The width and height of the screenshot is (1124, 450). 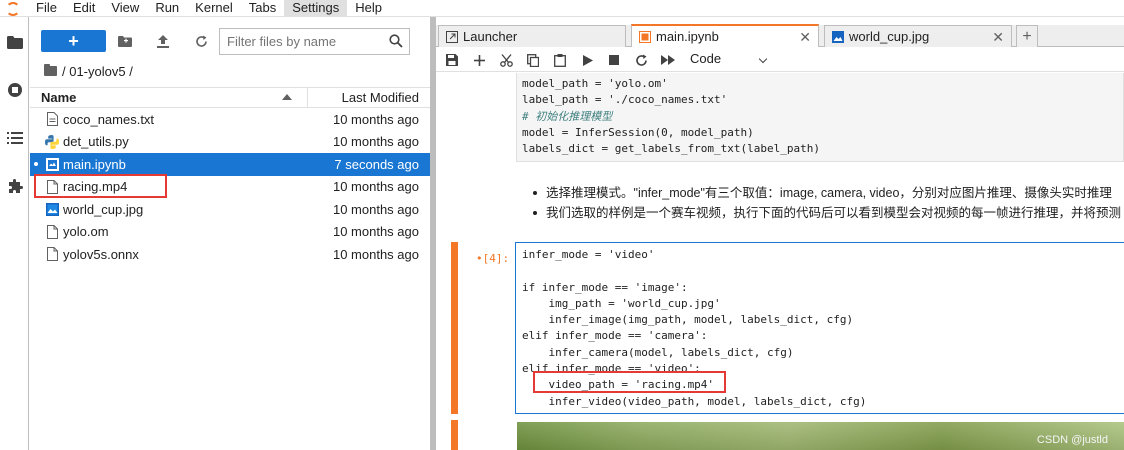 I want to click on sort-ascending-icon, so click(x=287, y=97).